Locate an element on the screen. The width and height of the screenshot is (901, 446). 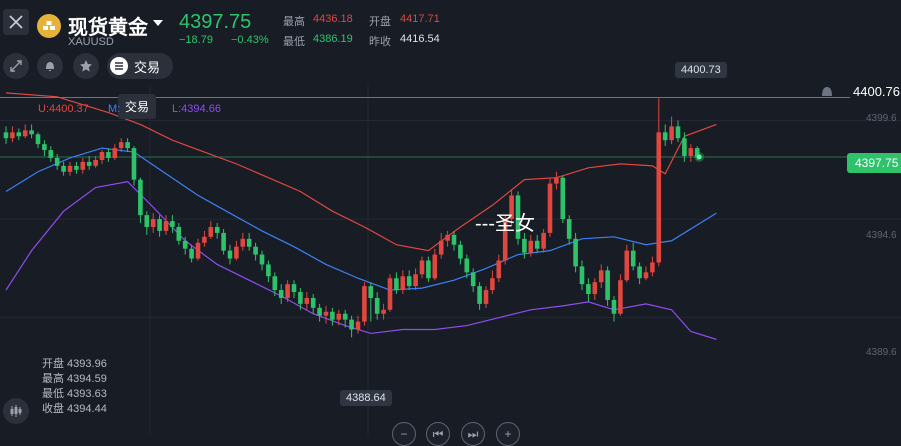
favorite-button is located at coordinates (86, 66).